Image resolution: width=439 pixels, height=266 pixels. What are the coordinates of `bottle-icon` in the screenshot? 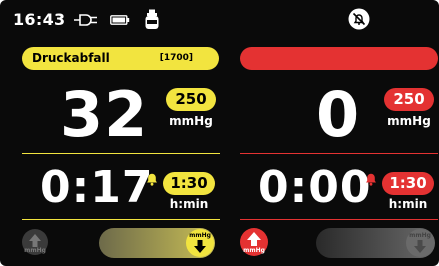 It's located at (152, 19).